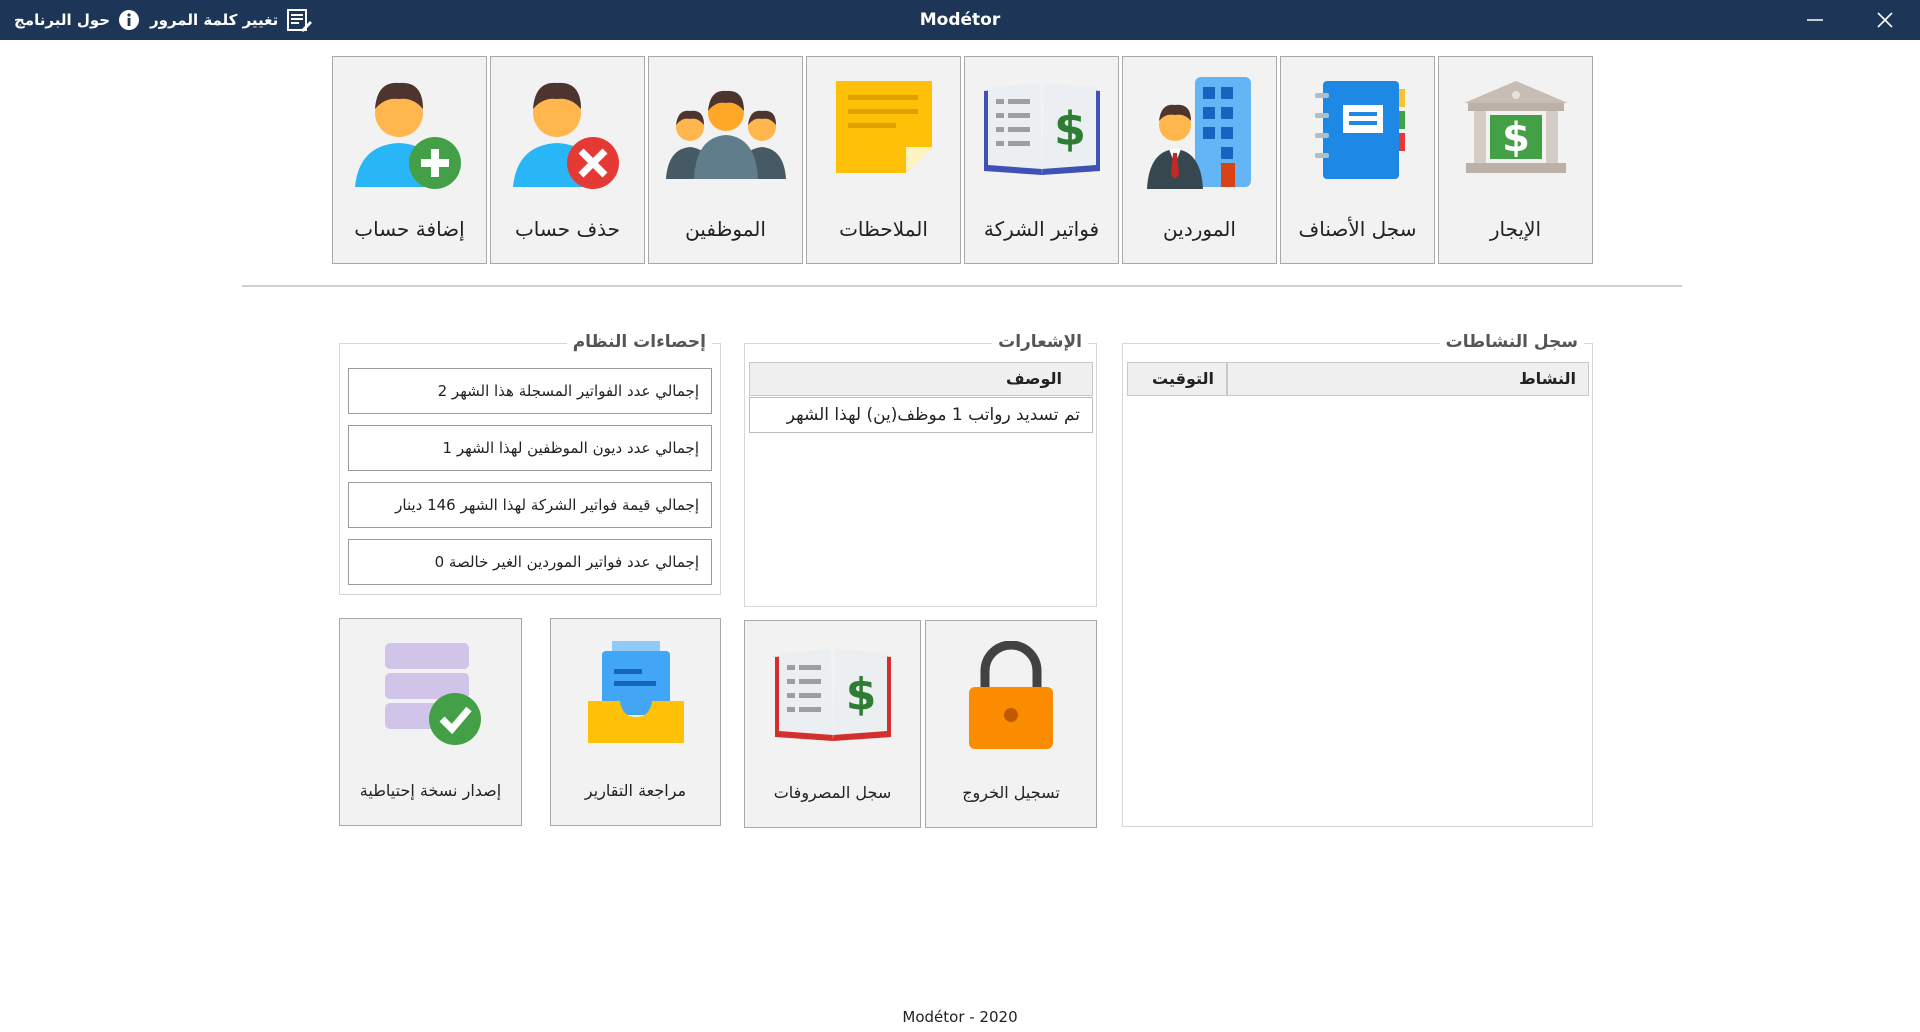  I want to click on close-button, so click(1885, 20).